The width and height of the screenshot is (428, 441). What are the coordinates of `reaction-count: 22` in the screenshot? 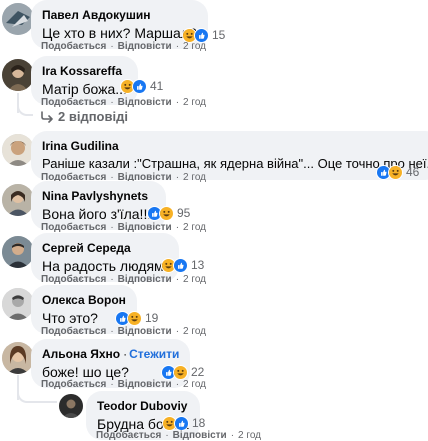 It's located at (198, 371).